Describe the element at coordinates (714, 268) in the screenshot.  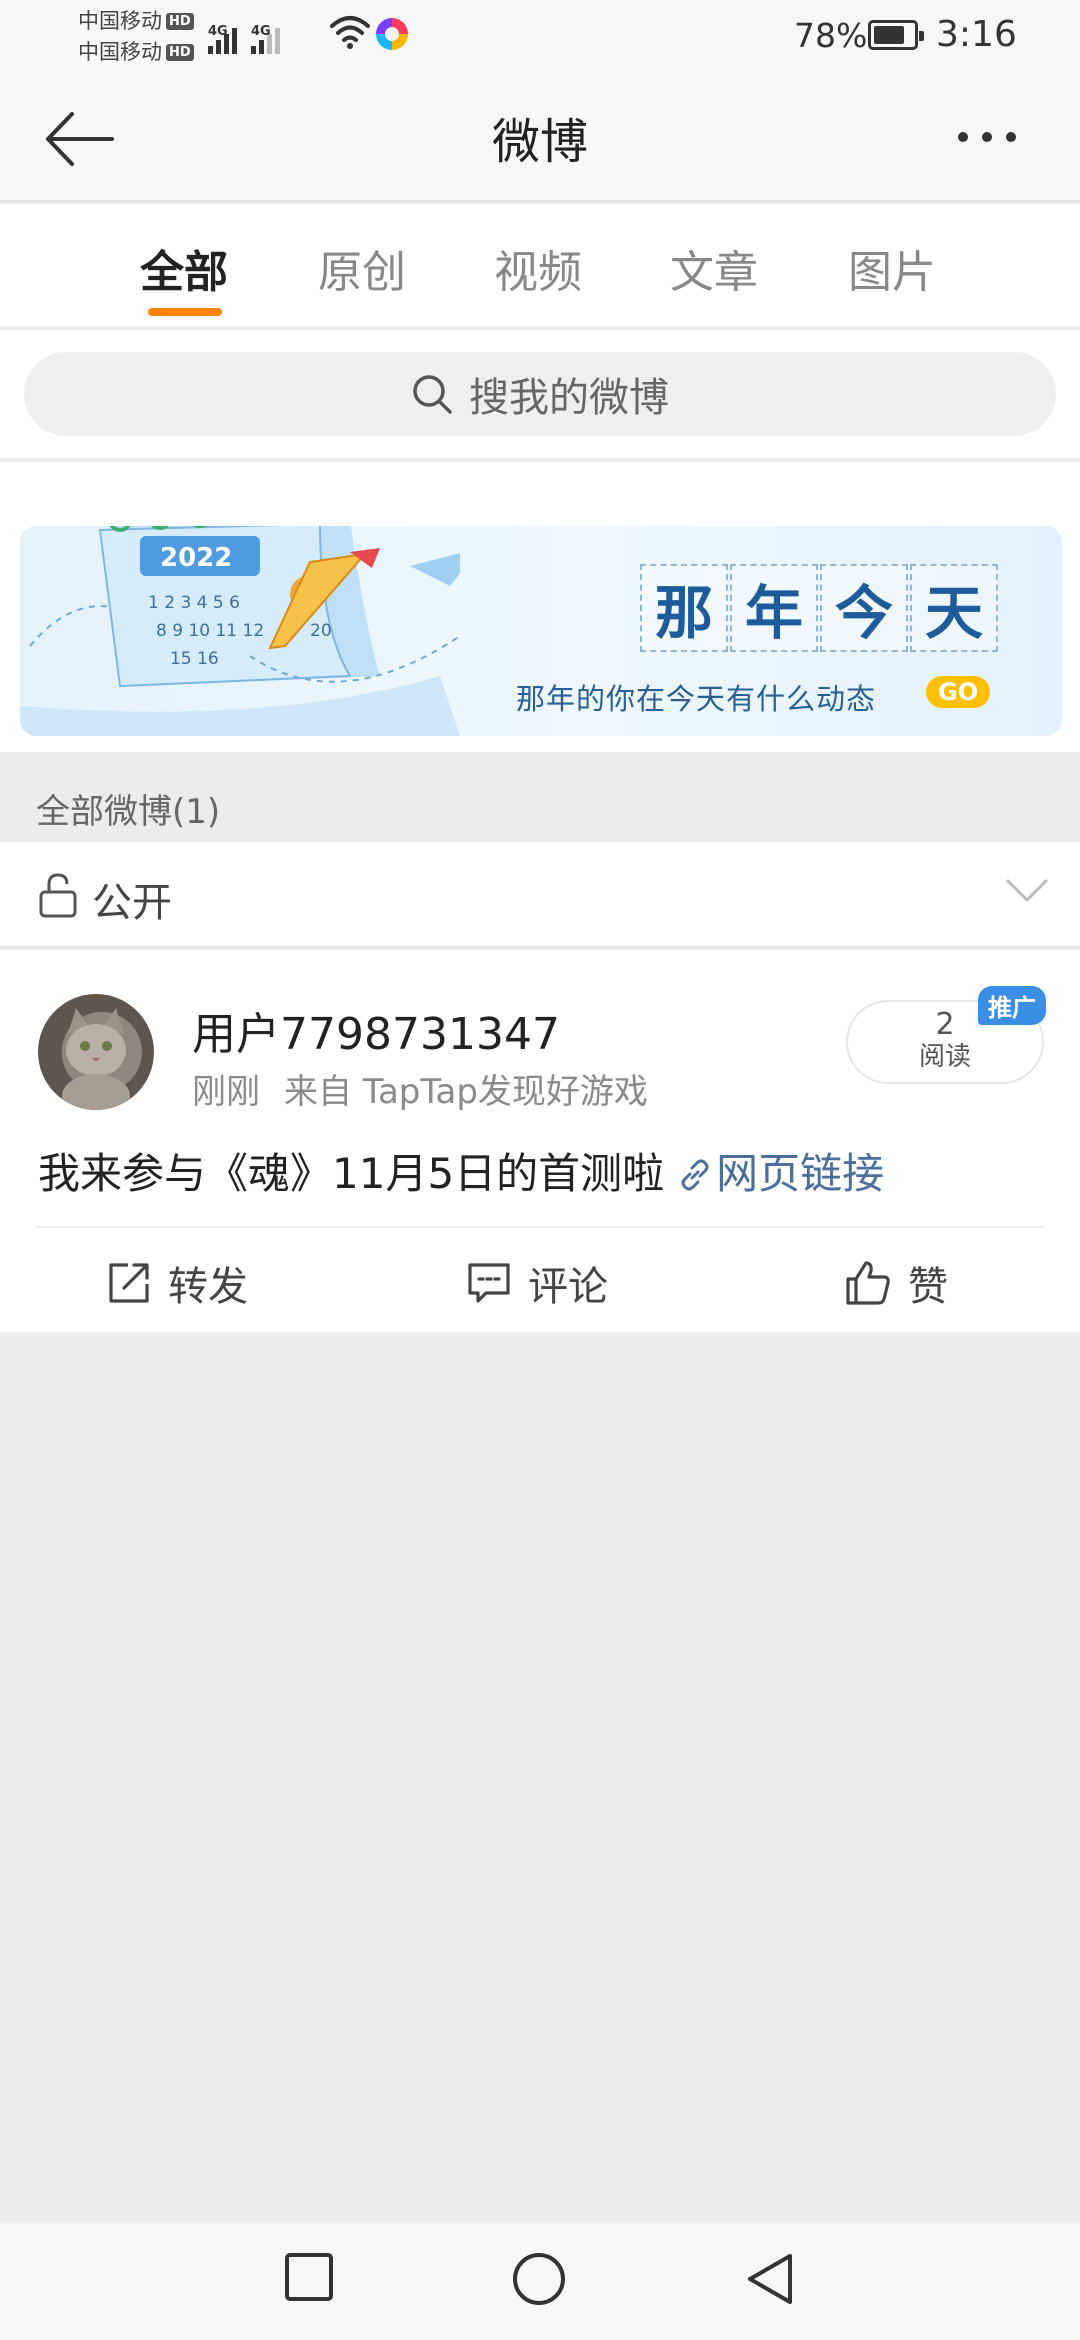
I see `tab-article: 文章` at that location.